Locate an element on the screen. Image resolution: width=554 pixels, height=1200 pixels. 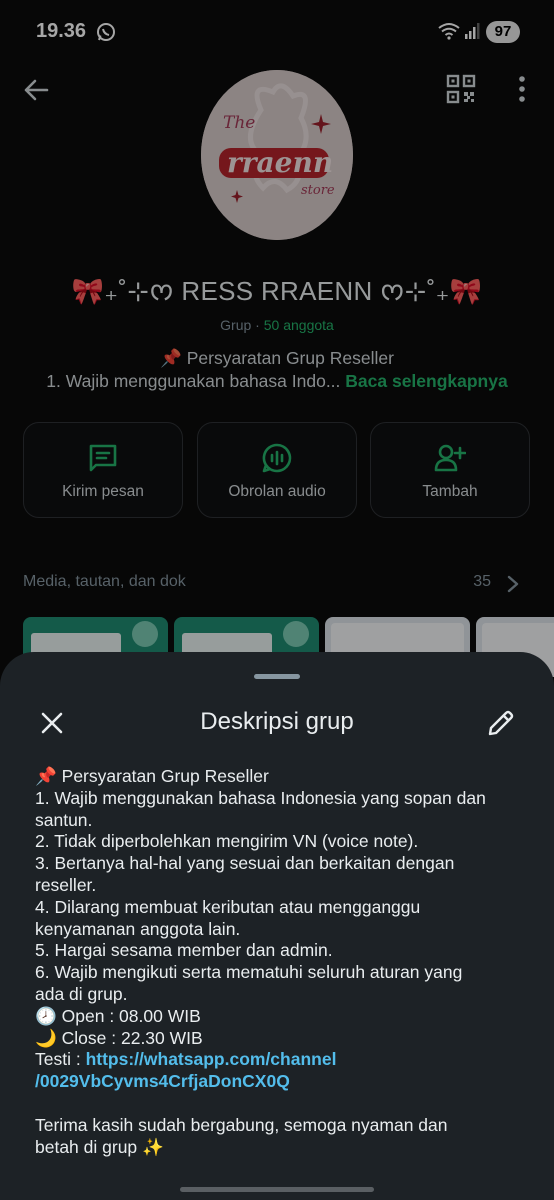
channel-link: https://whatsapp.com/channel is located at coordinates (211, 1059).